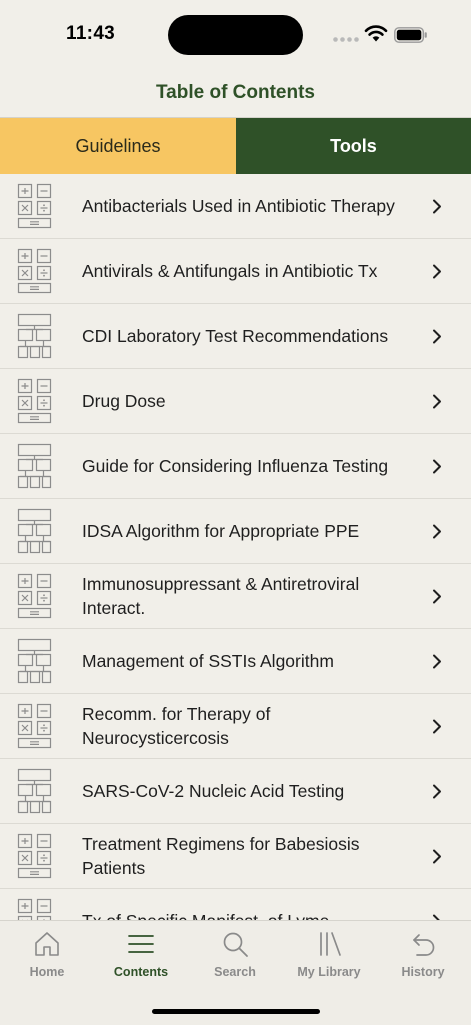 Image resolution: width=471 pixels, height=1025 pixels. What do you see at coordinates (376, 33) in the screenshot?
I see `wifi-icon` at bounding box center [376, 33].